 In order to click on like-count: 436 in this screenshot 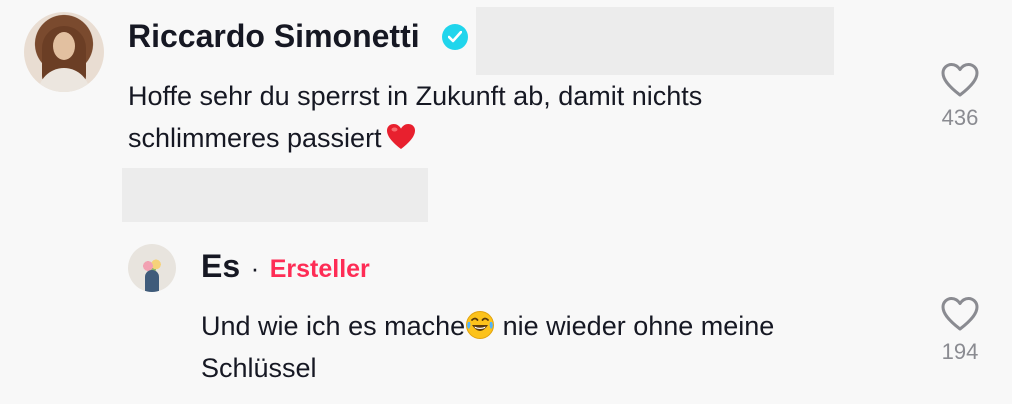, I will do `click(960, 117)`.